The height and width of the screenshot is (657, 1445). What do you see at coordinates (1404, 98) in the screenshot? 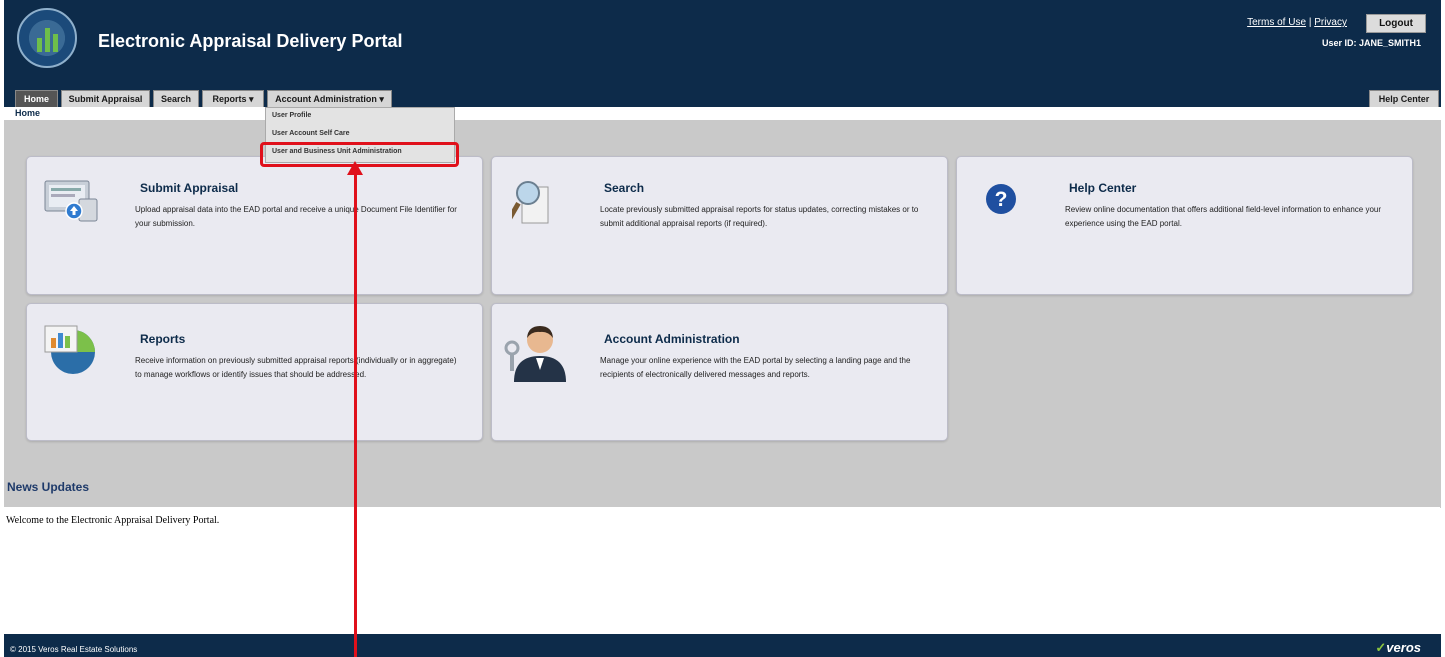
I see `tab-help-center: Help Center` at bounding box center [1404, 98].